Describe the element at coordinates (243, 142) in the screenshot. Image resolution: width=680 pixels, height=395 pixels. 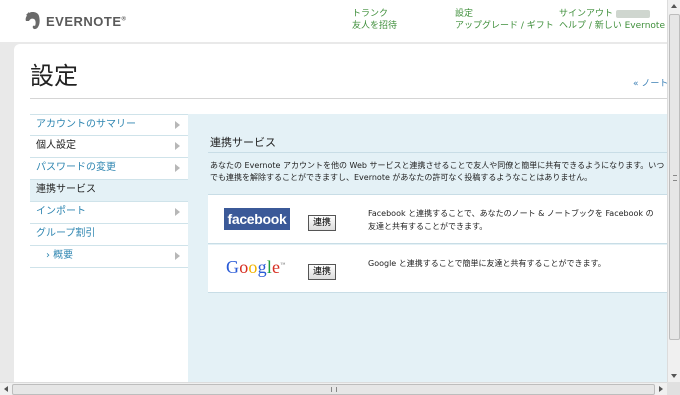
I see `section-title: 連携サービス` at that location.